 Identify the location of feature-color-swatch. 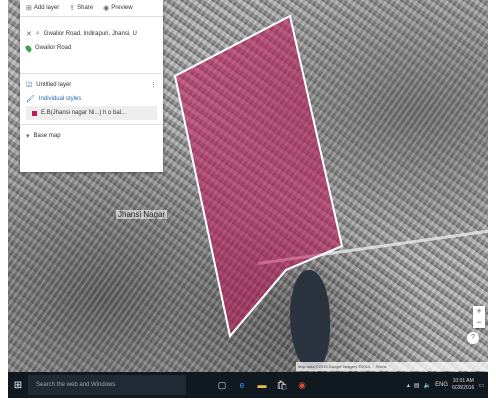
(34, 113).